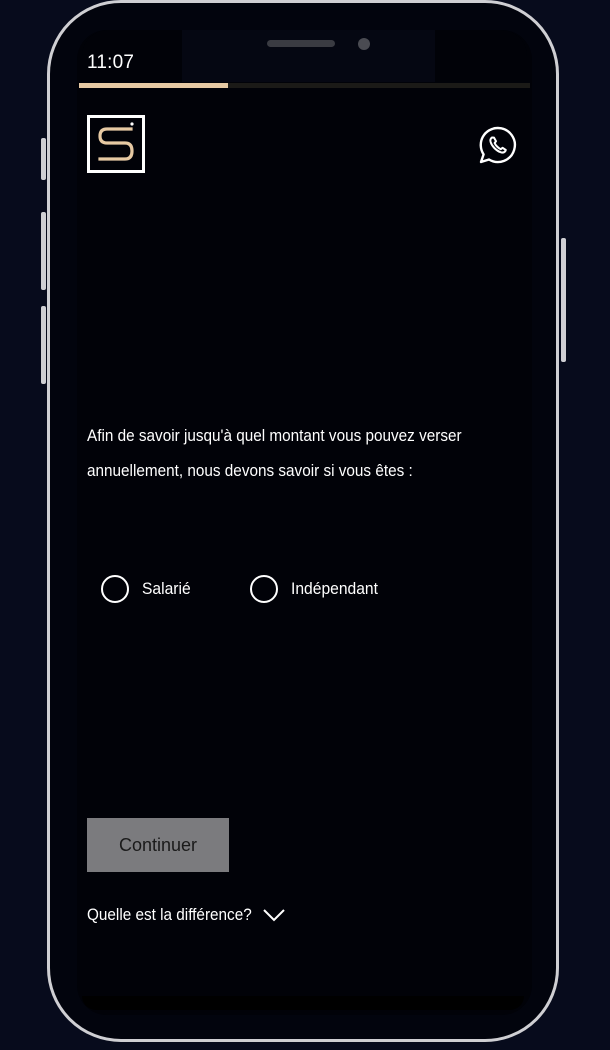 This screenshot has width=610, height=1050. Describe the element at coordinates (116, 144) in the screenshot. I see `s-logo-icon` at that location.